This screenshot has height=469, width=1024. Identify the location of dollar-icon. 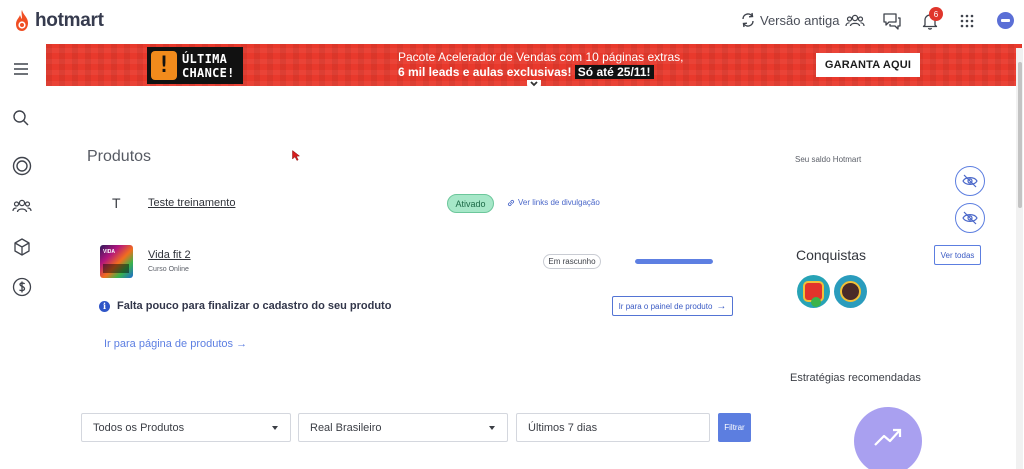
(22, 287).